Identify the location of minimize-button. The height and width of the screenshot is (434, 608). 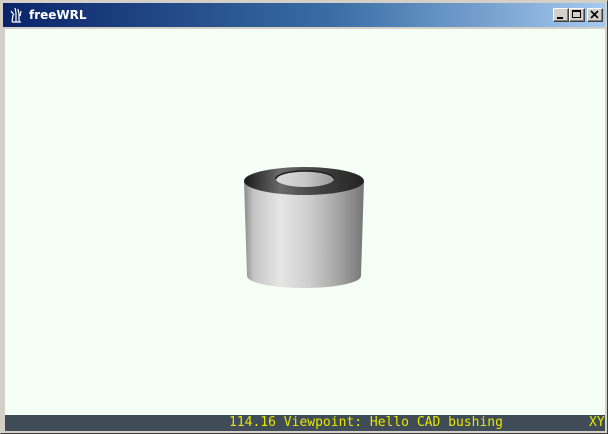
(561, 15).